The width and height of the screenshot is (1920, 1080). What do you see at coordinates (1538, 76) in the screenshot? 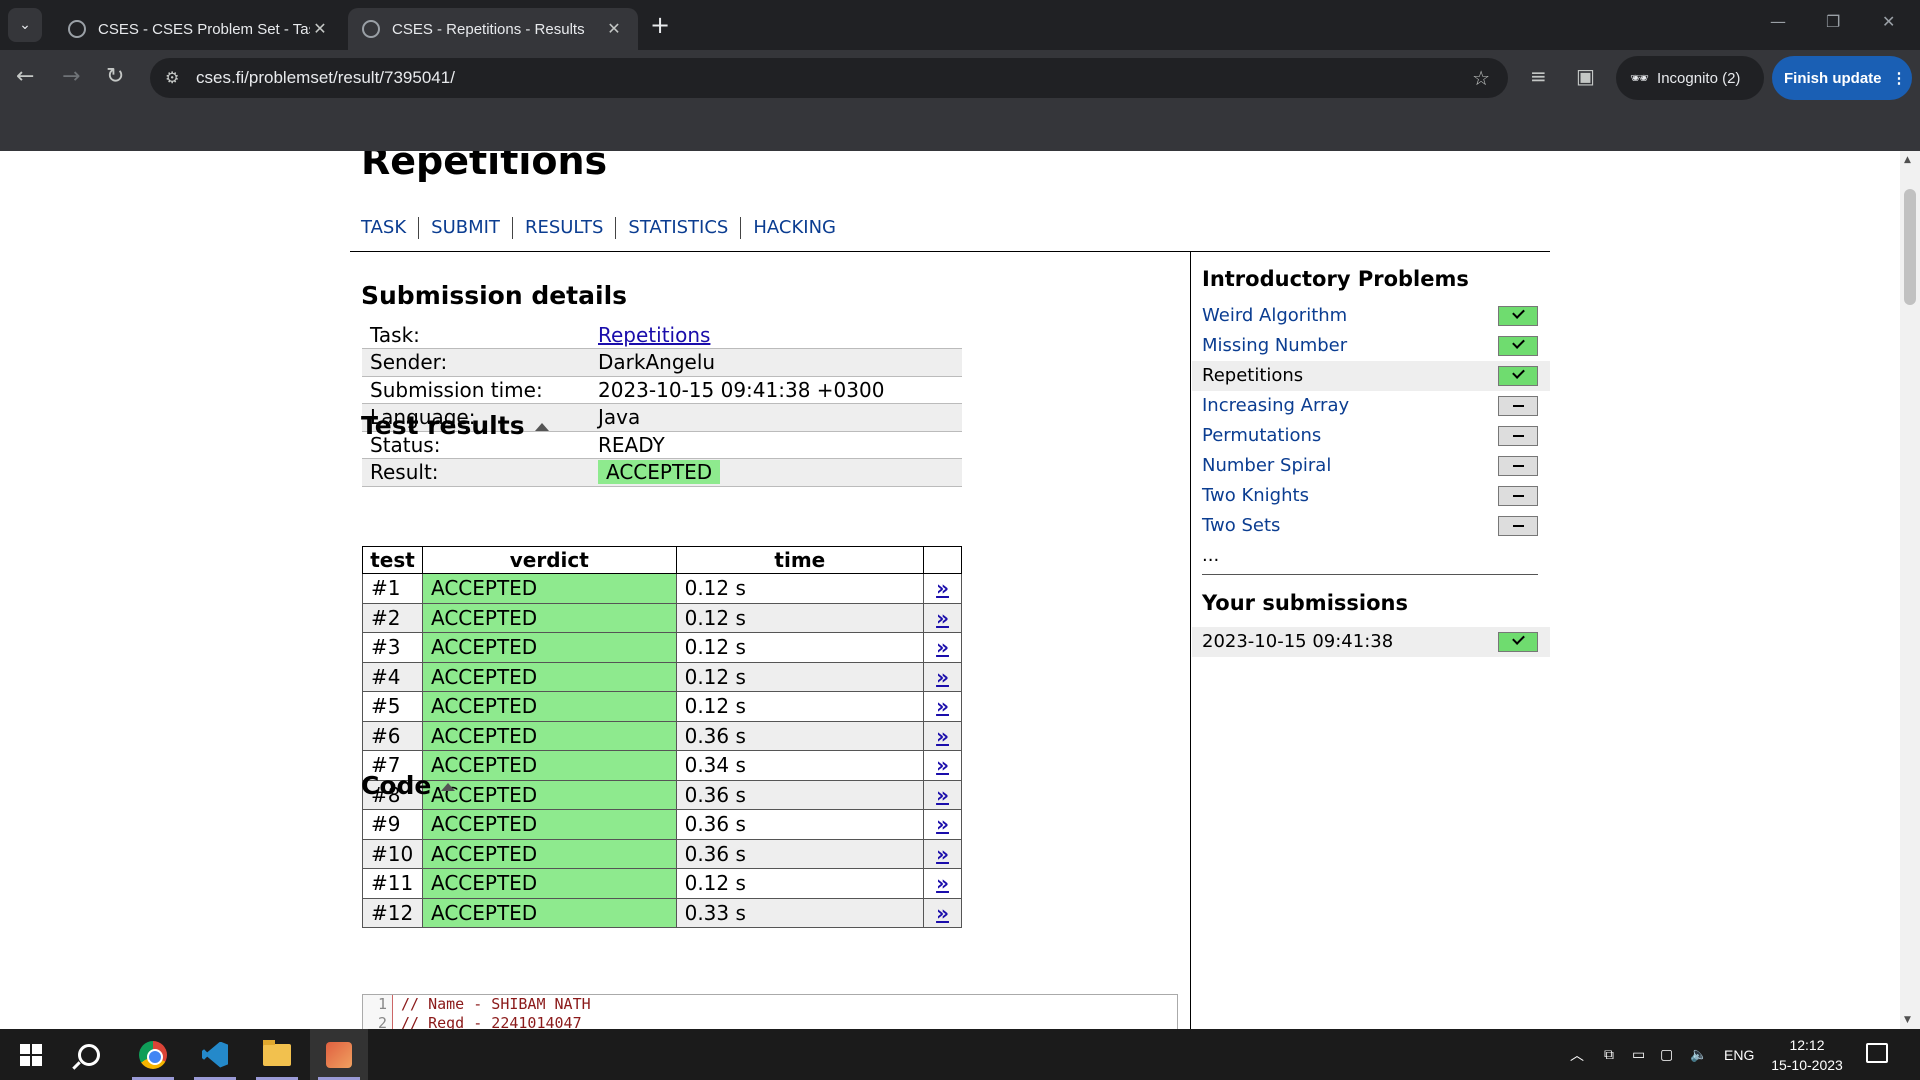
I see `media-controls-icon: ≡` at bounding box center [1538, 76].